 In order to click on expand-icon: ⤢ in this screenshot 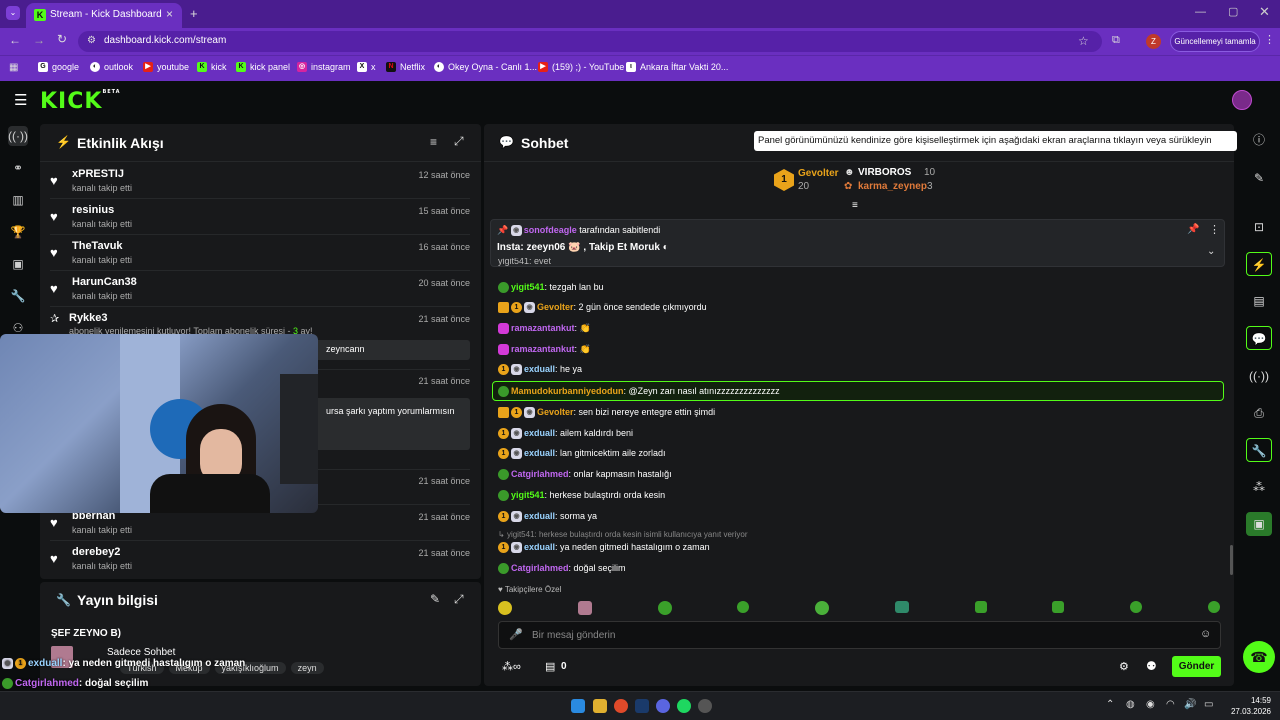, I will do `click(459, 141)`.